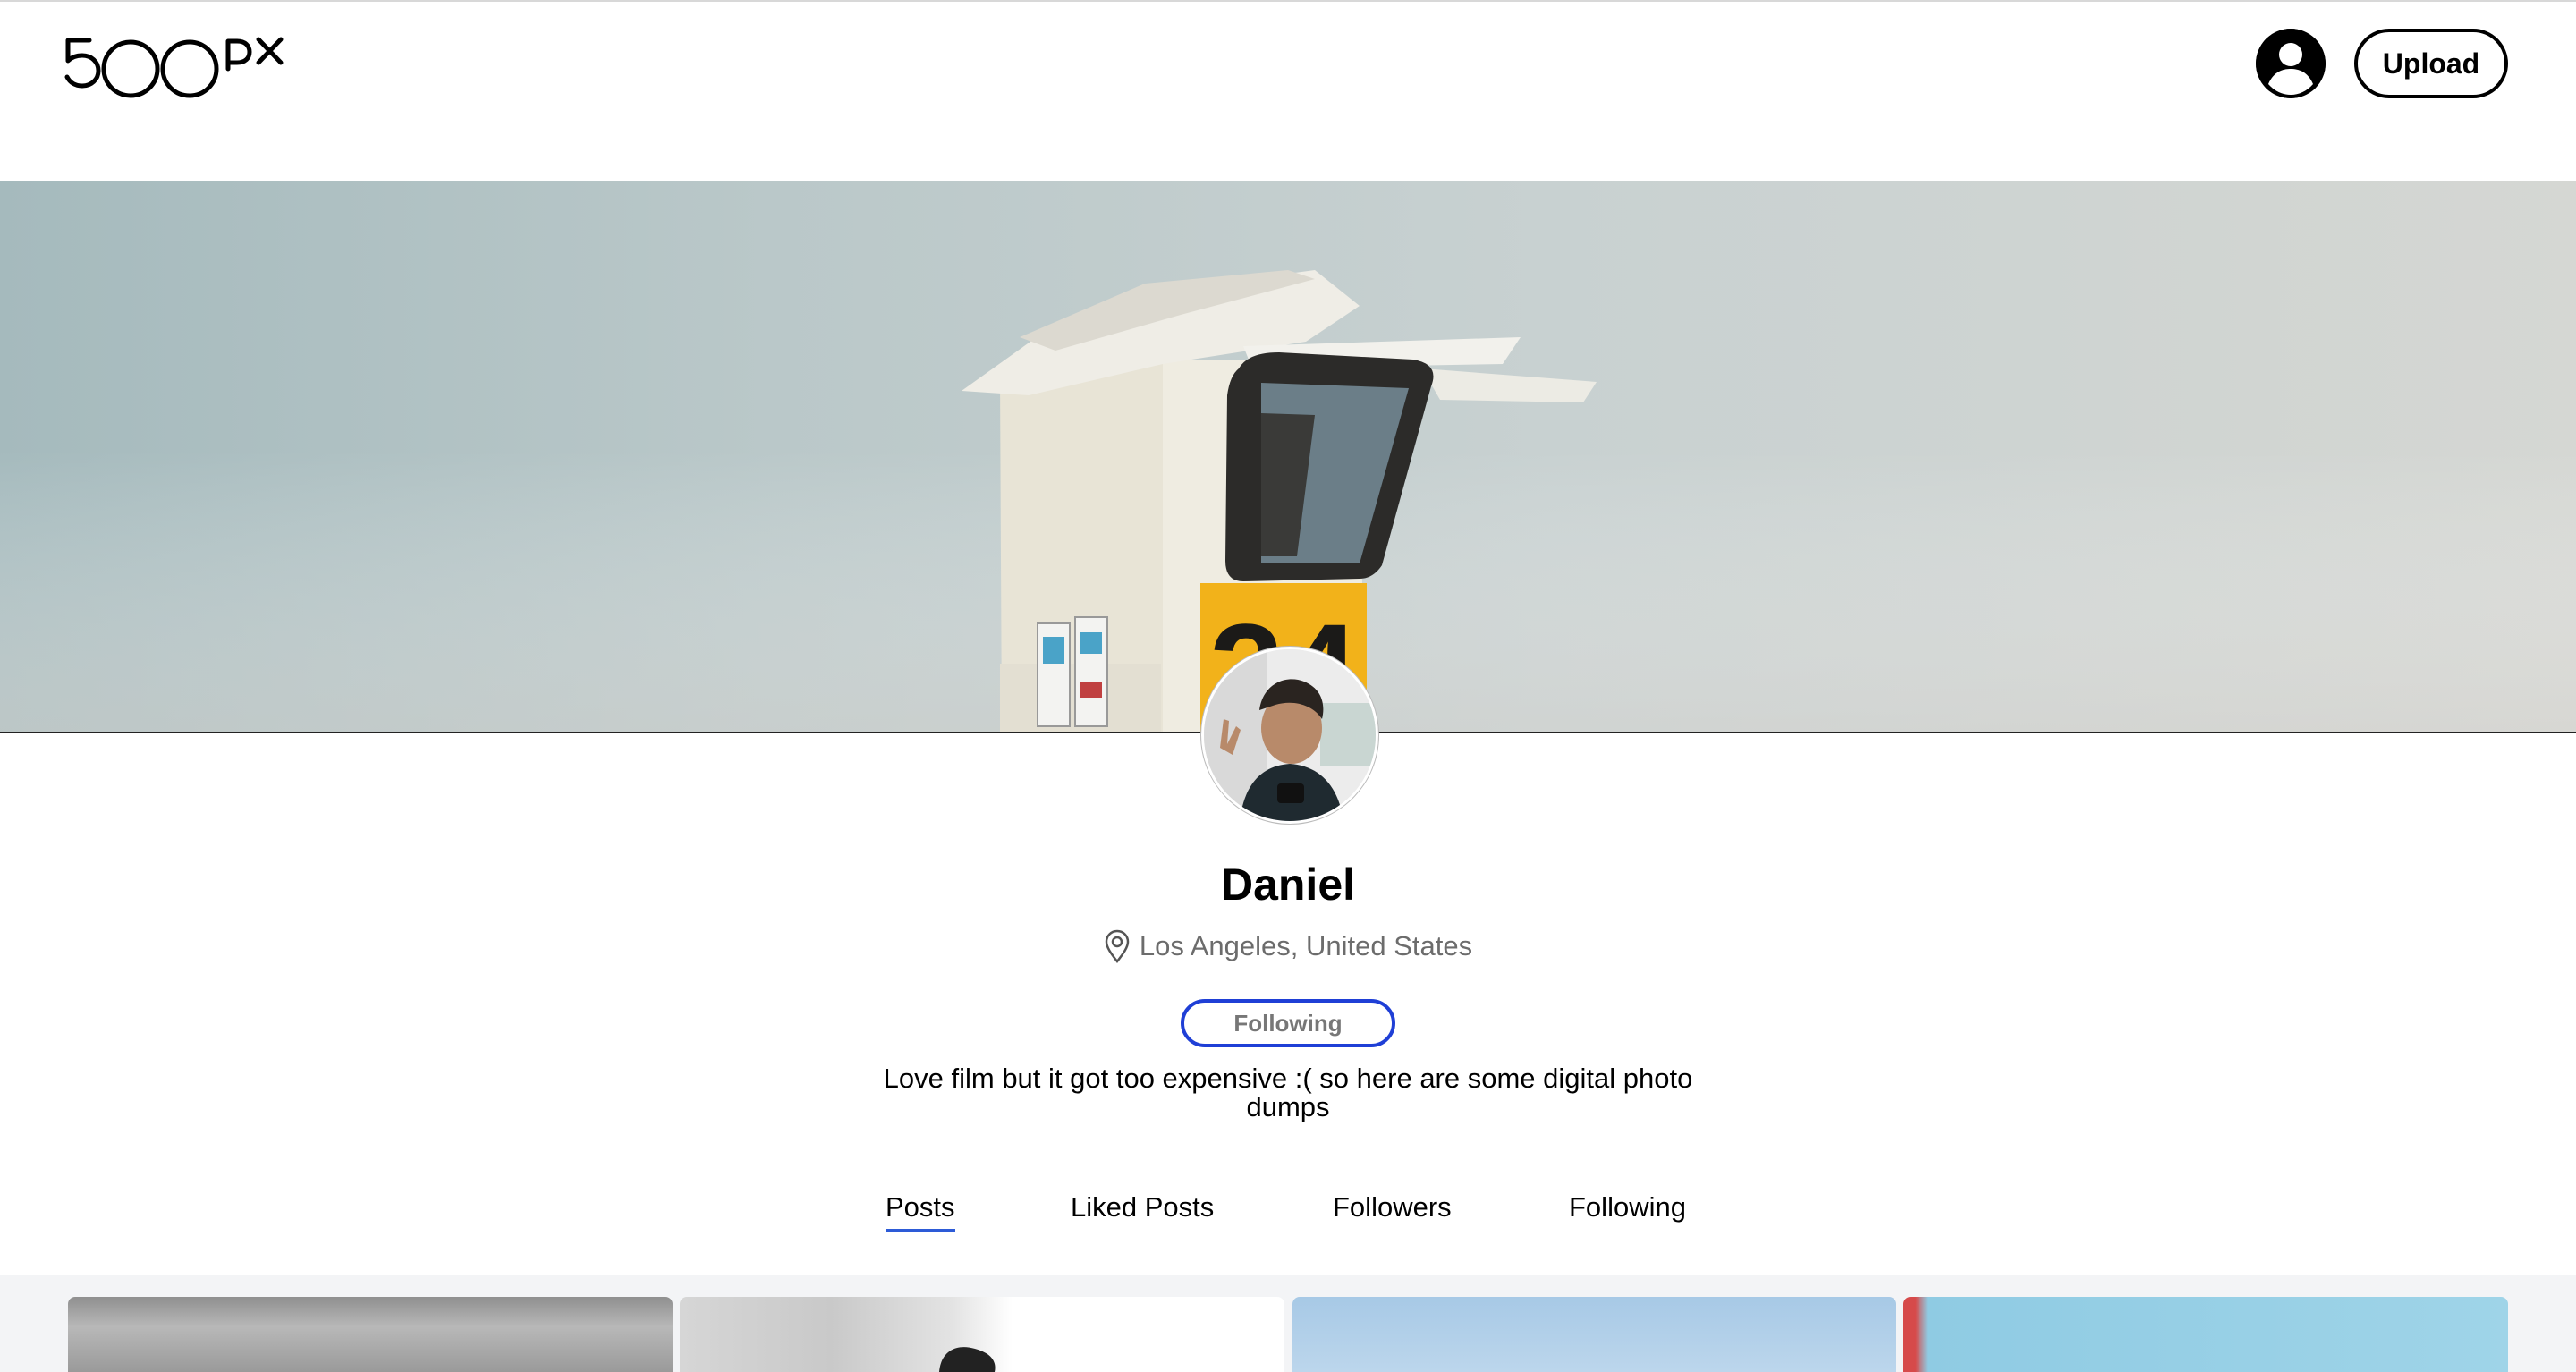  I want to click on profile-avatar, so click(1289, 735).